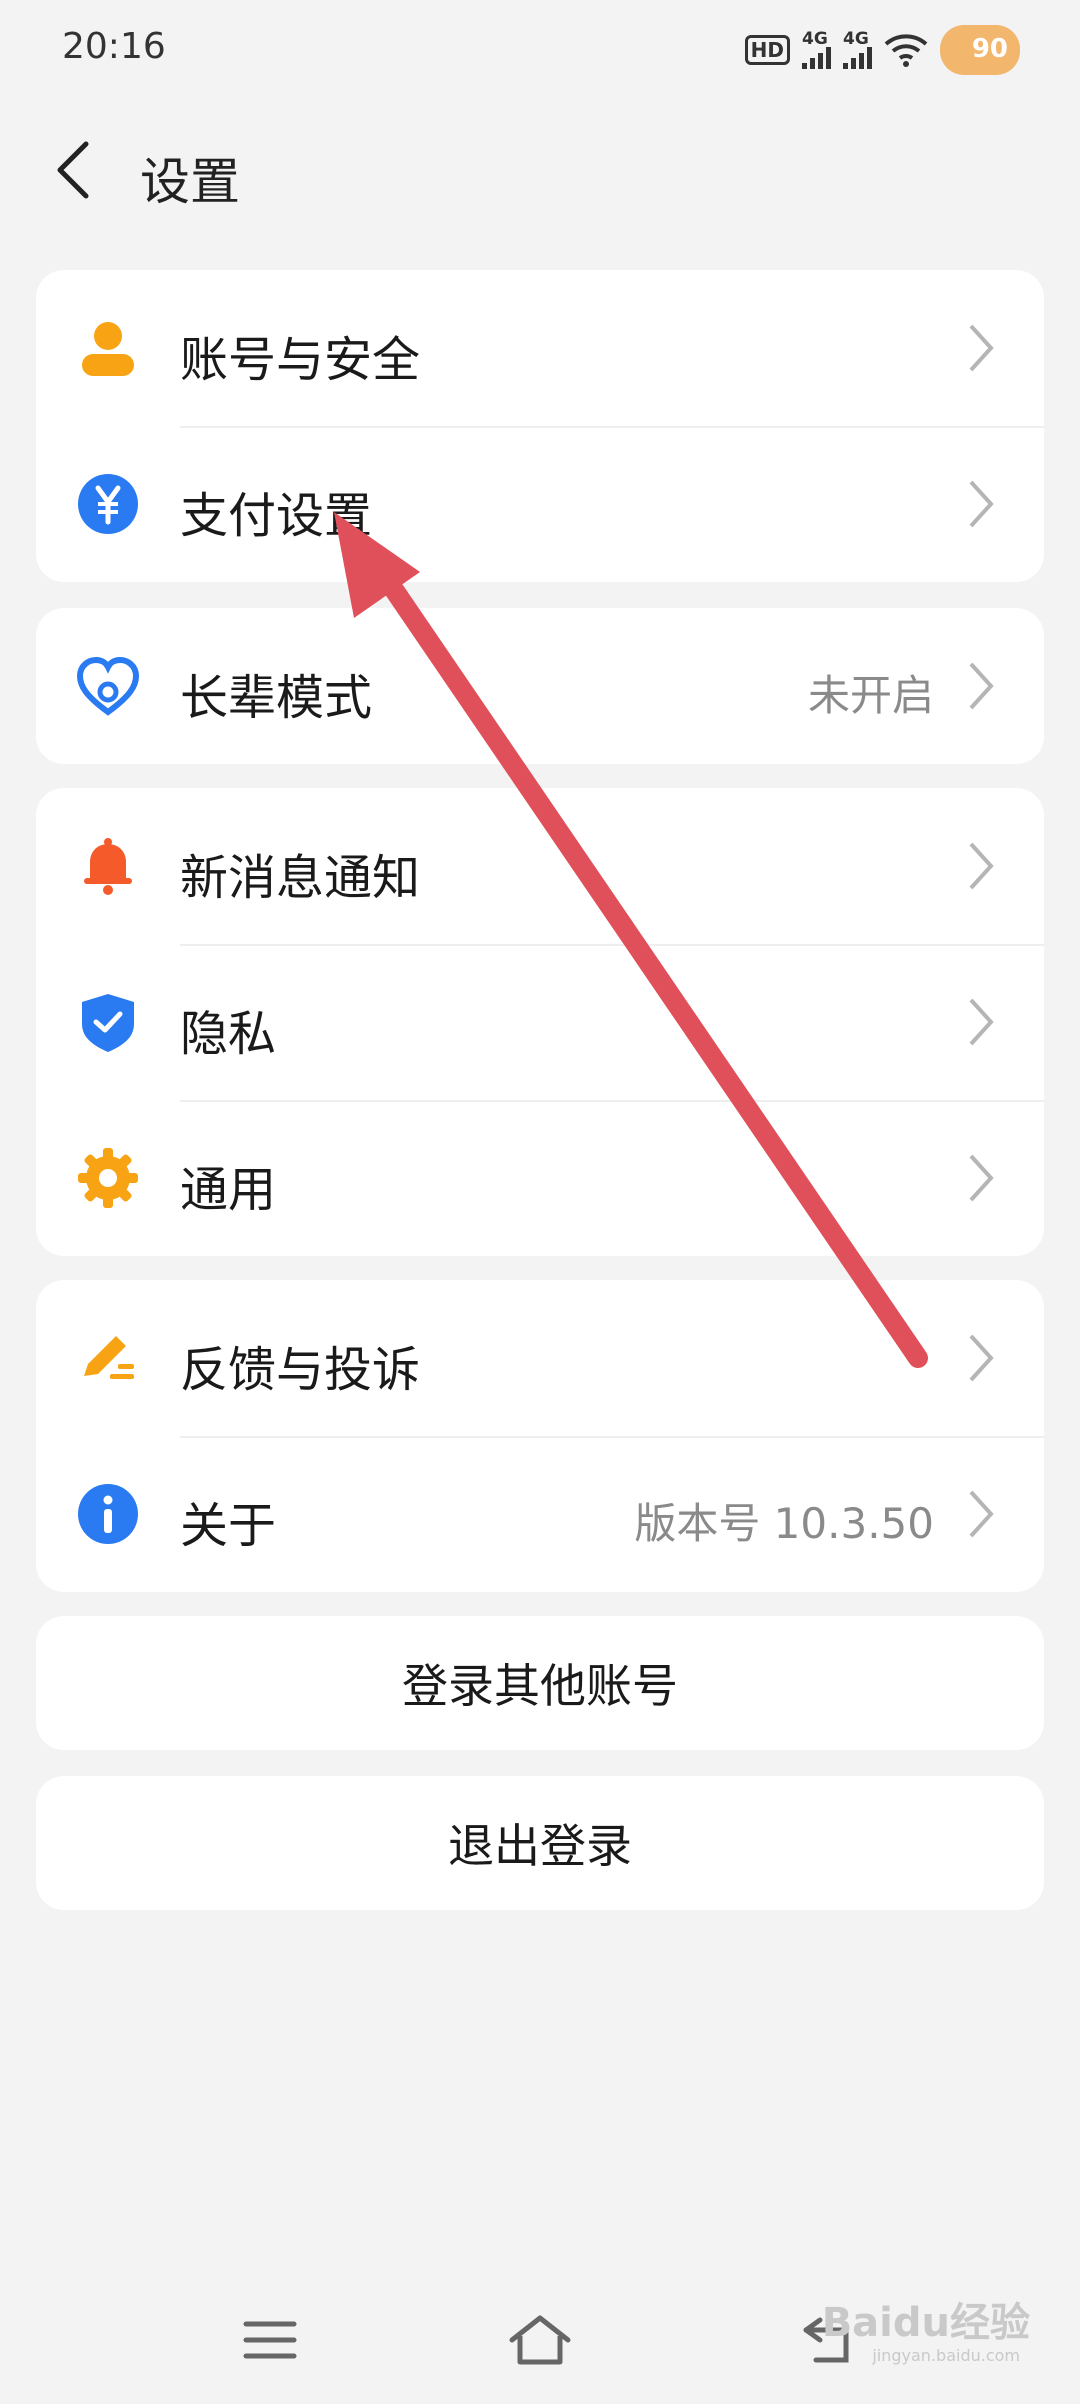 Image resolution: width=1080 pixels, height=2404 pixels. I want to click on settings-item-elder-mode: 长辈模式 未开启, so click(540, 686).